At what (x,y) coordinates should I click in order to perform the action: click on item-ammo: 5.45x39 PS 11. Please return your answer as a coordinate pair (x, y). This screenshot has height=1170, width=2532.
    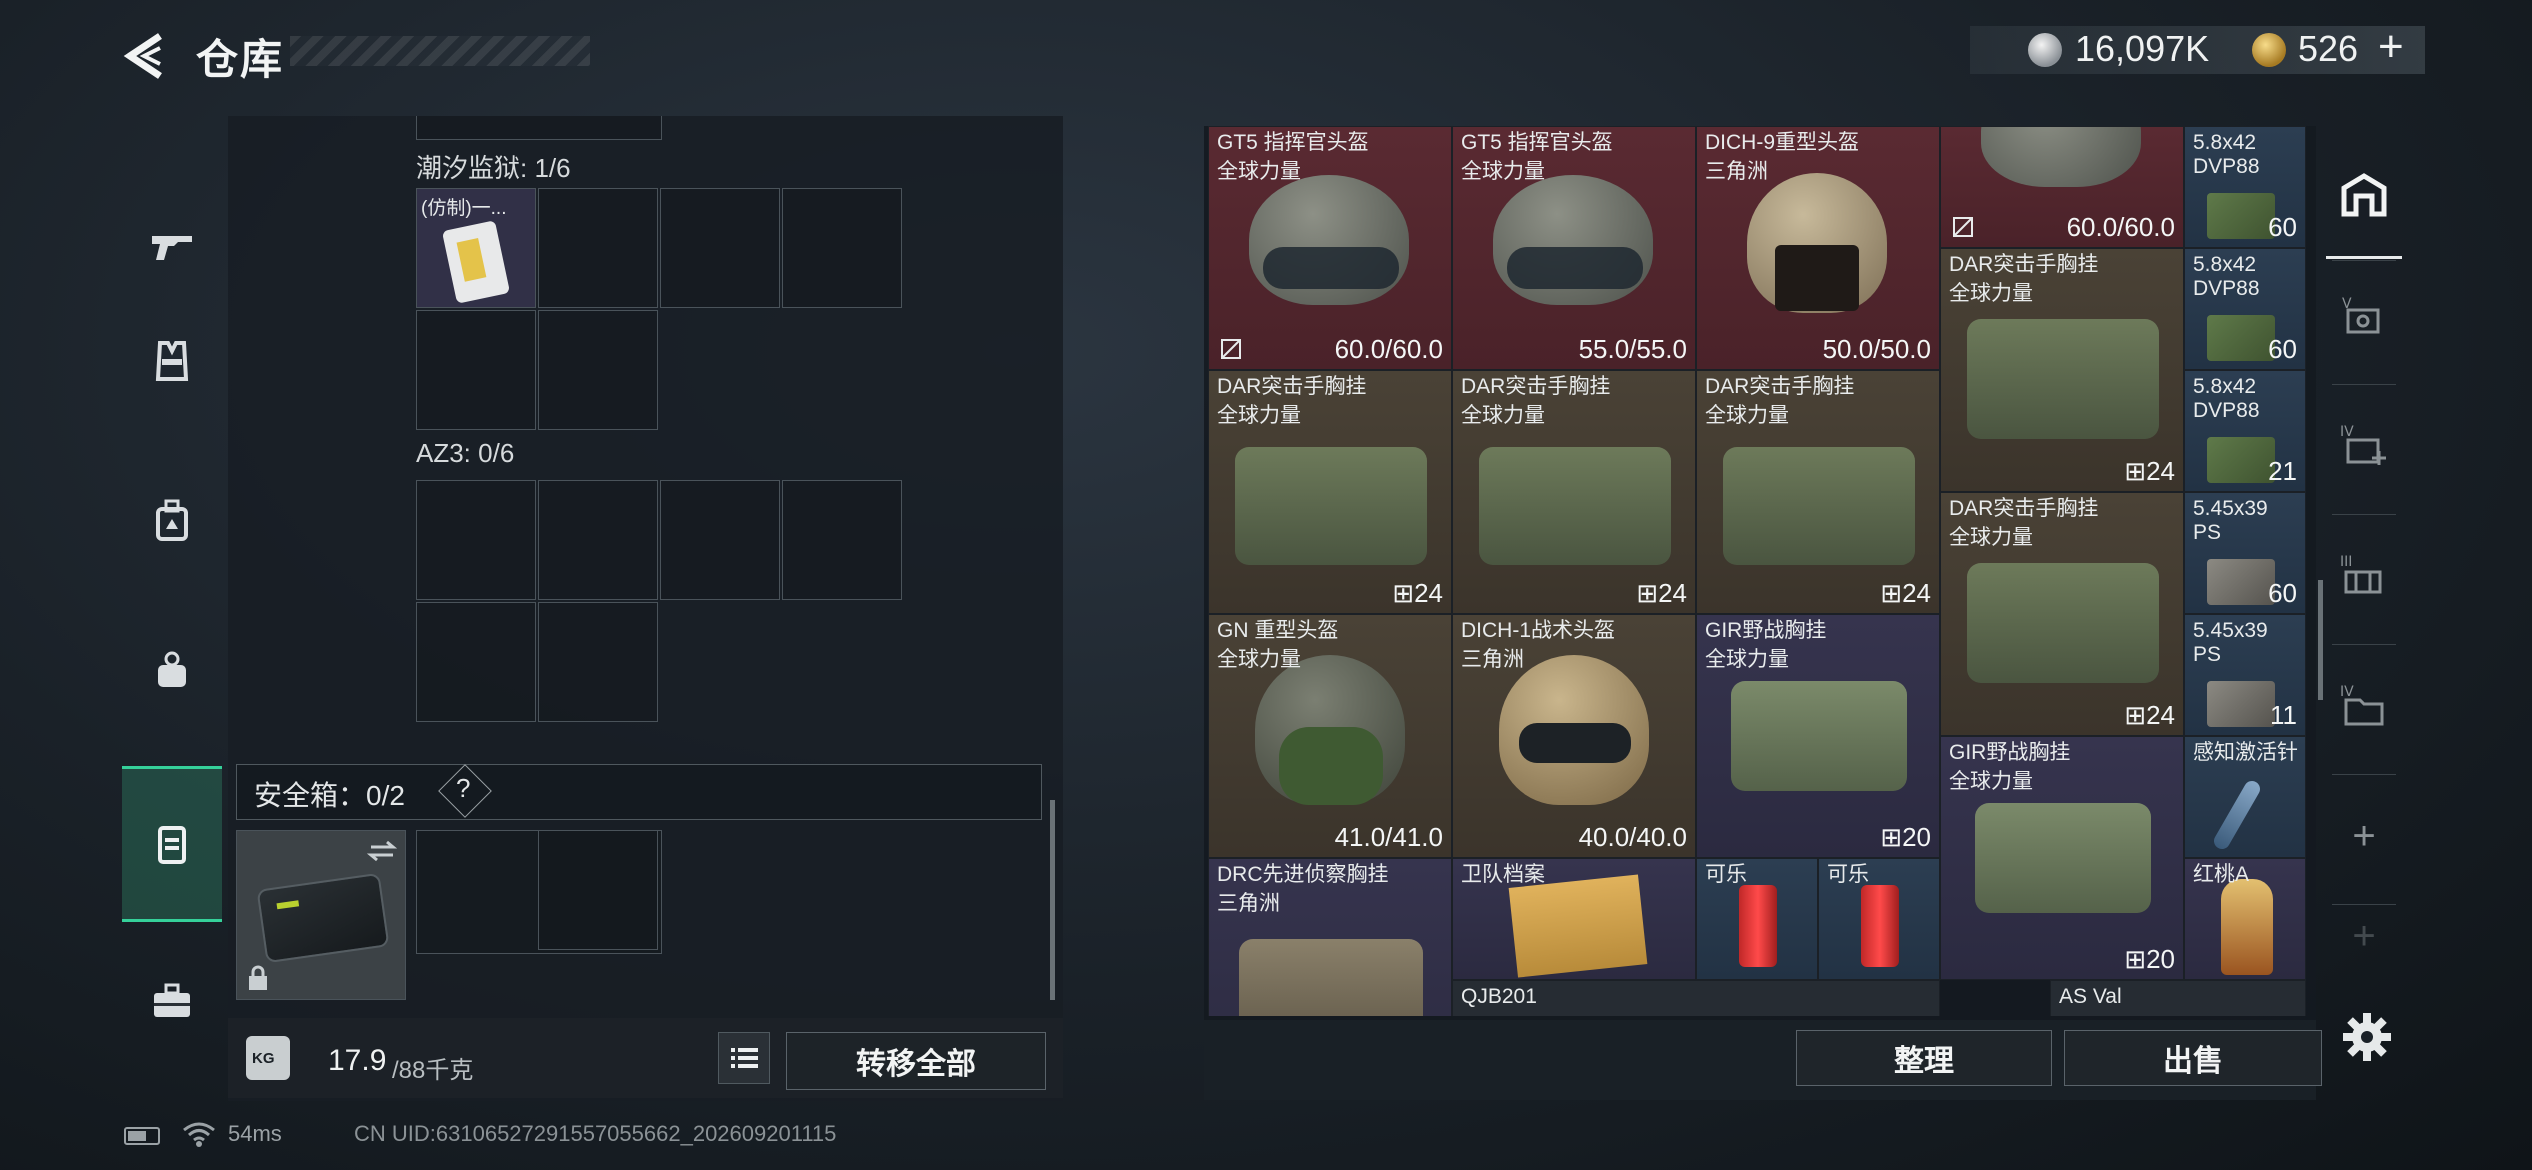
    Looking at the image, I should click on (2245, 675).